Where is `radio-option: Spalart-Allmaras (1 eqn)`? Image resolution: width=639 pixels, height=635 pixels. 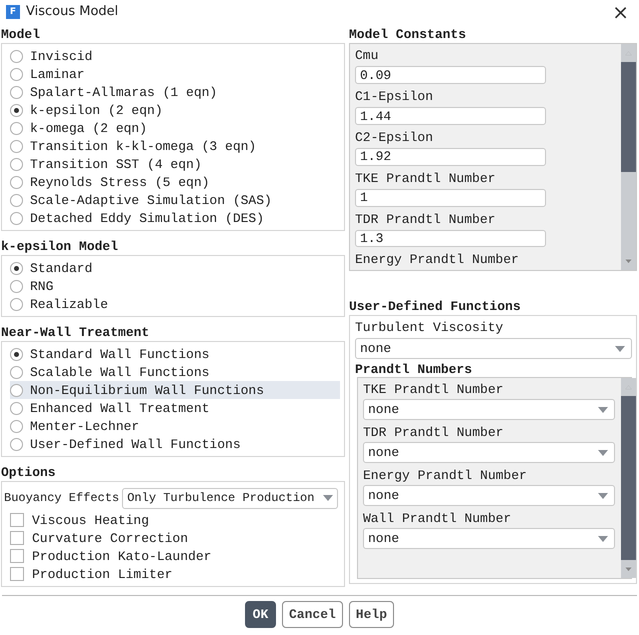 radio-option: Spalart-Allmaras (1 eqn) is located at coordinates (175, 92).